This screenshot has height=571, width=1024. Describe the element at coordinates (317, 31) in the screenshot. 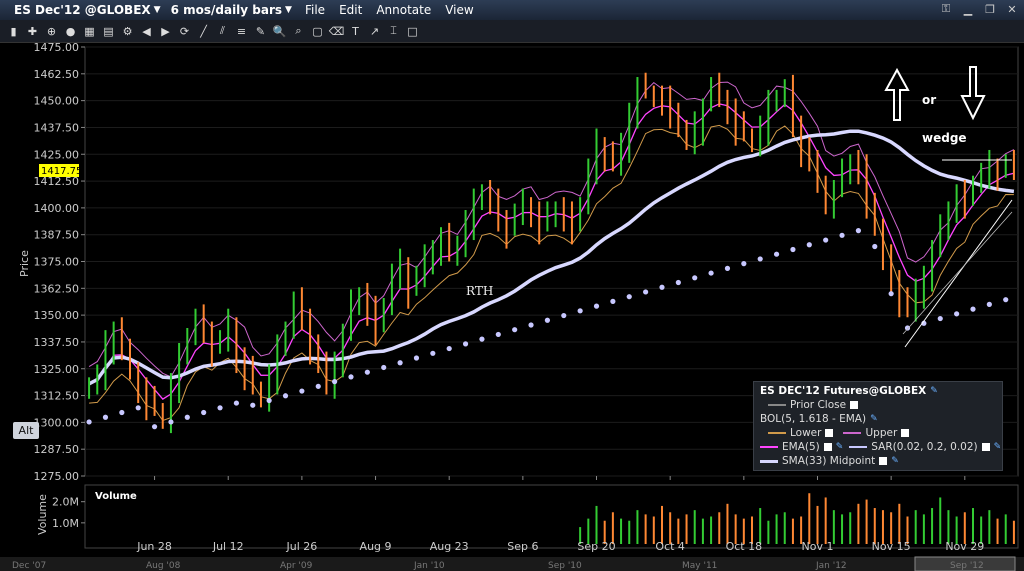

I see `select-icon: ▢` at that location.